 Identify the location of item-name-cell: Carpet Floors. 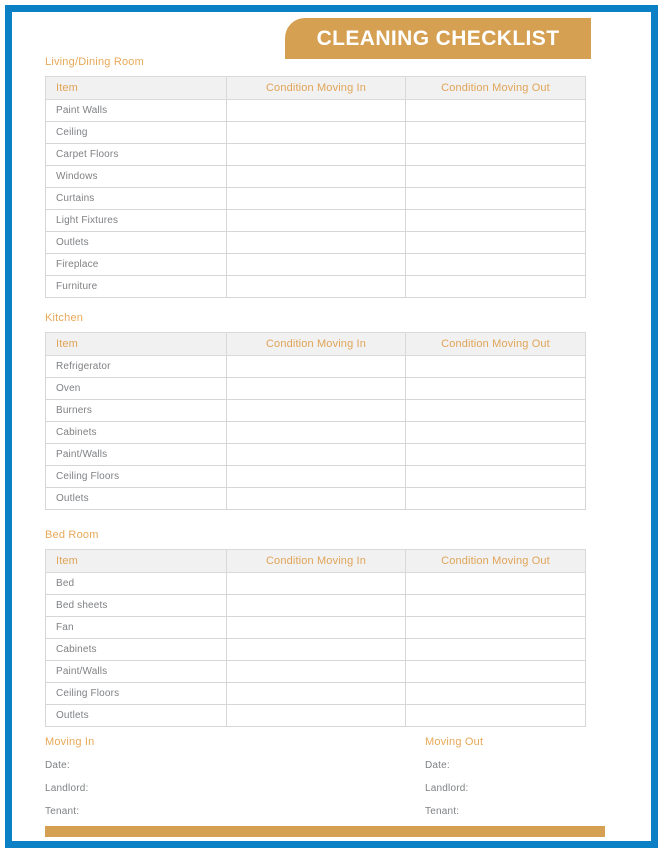
(136, 154).